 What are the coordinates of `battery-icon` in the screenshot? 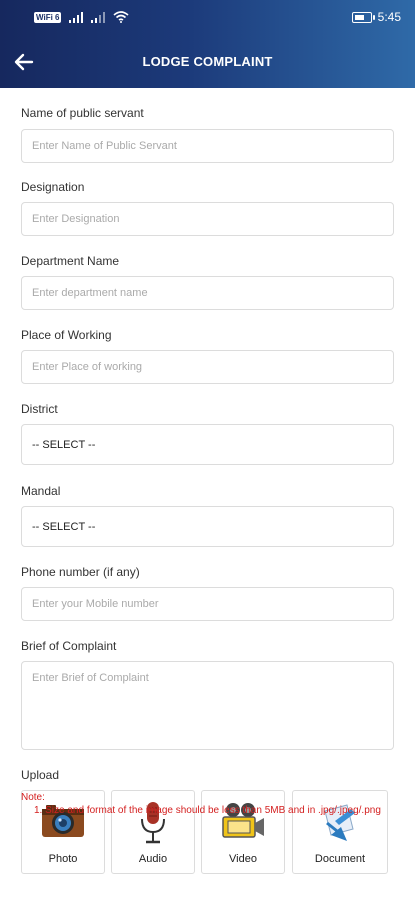 It's located at (363, 17).